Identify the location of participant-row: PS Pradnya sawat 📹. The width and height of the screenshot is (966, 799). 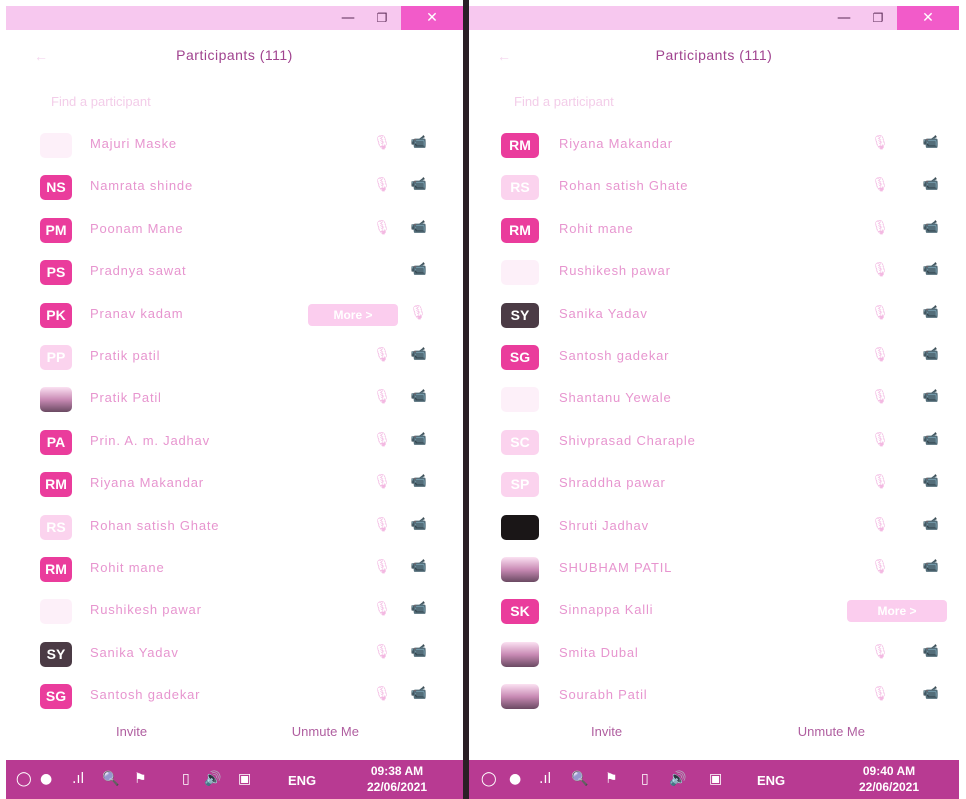
(234, 272).